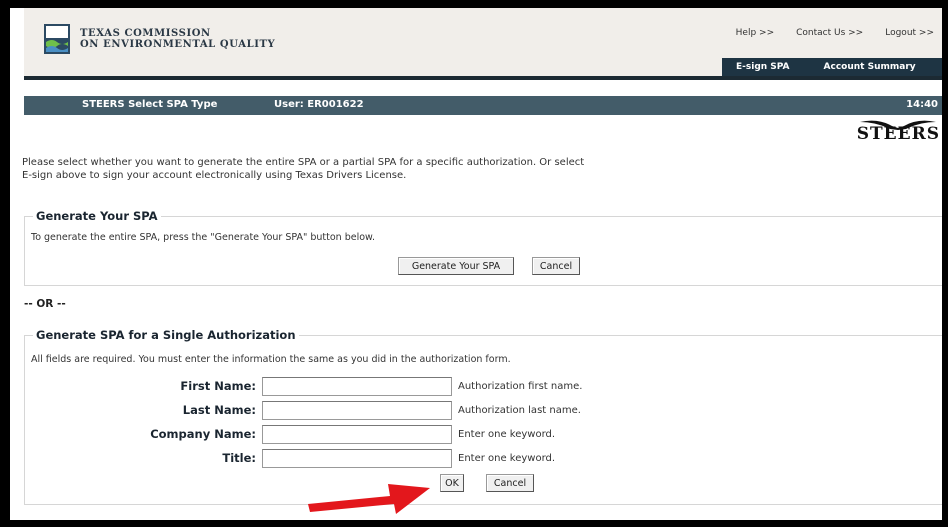  I want to click on logout-link: Logout >>, so click(909, 33).